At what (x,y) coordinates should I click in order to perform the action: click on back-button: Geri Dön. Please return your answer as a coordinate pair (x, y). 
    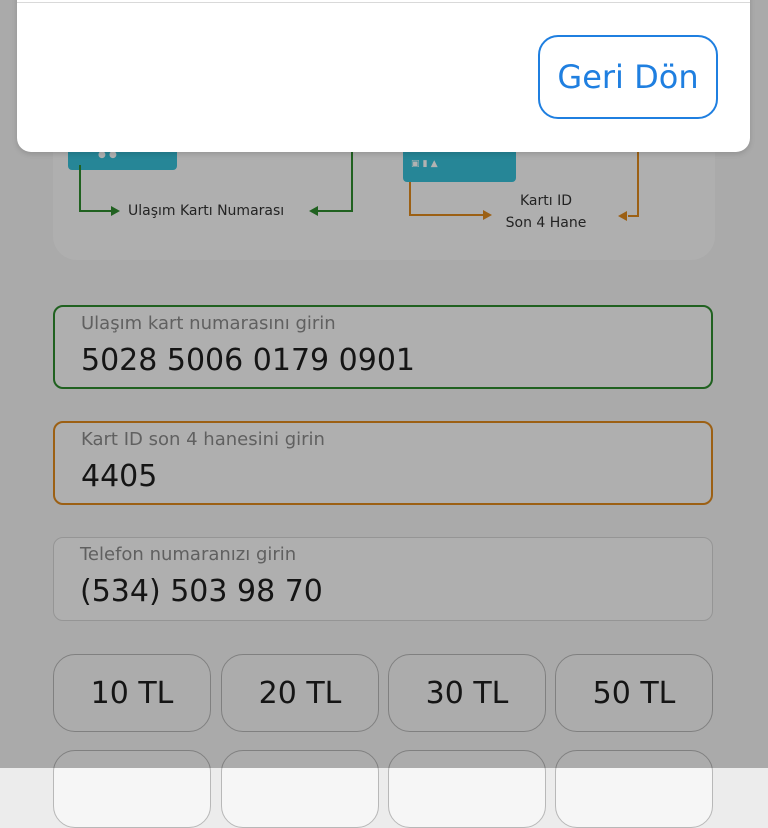
    Looking at the image, I should click on (628, 77).